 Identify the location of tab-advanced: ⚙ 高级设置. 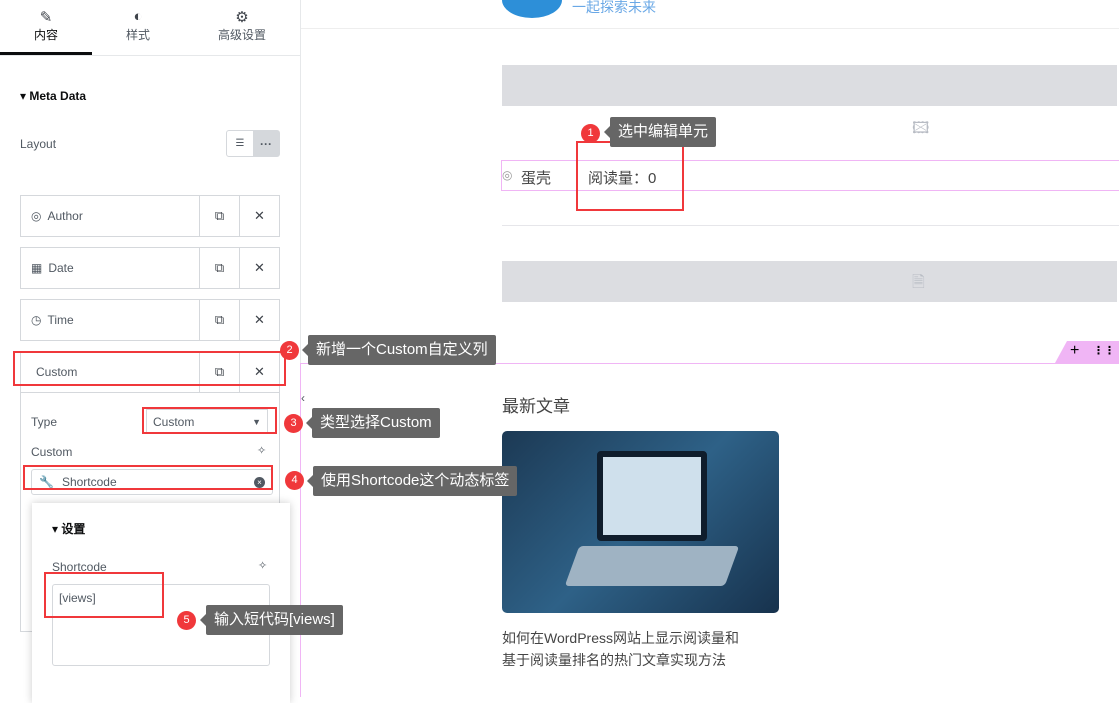
(242, 27).